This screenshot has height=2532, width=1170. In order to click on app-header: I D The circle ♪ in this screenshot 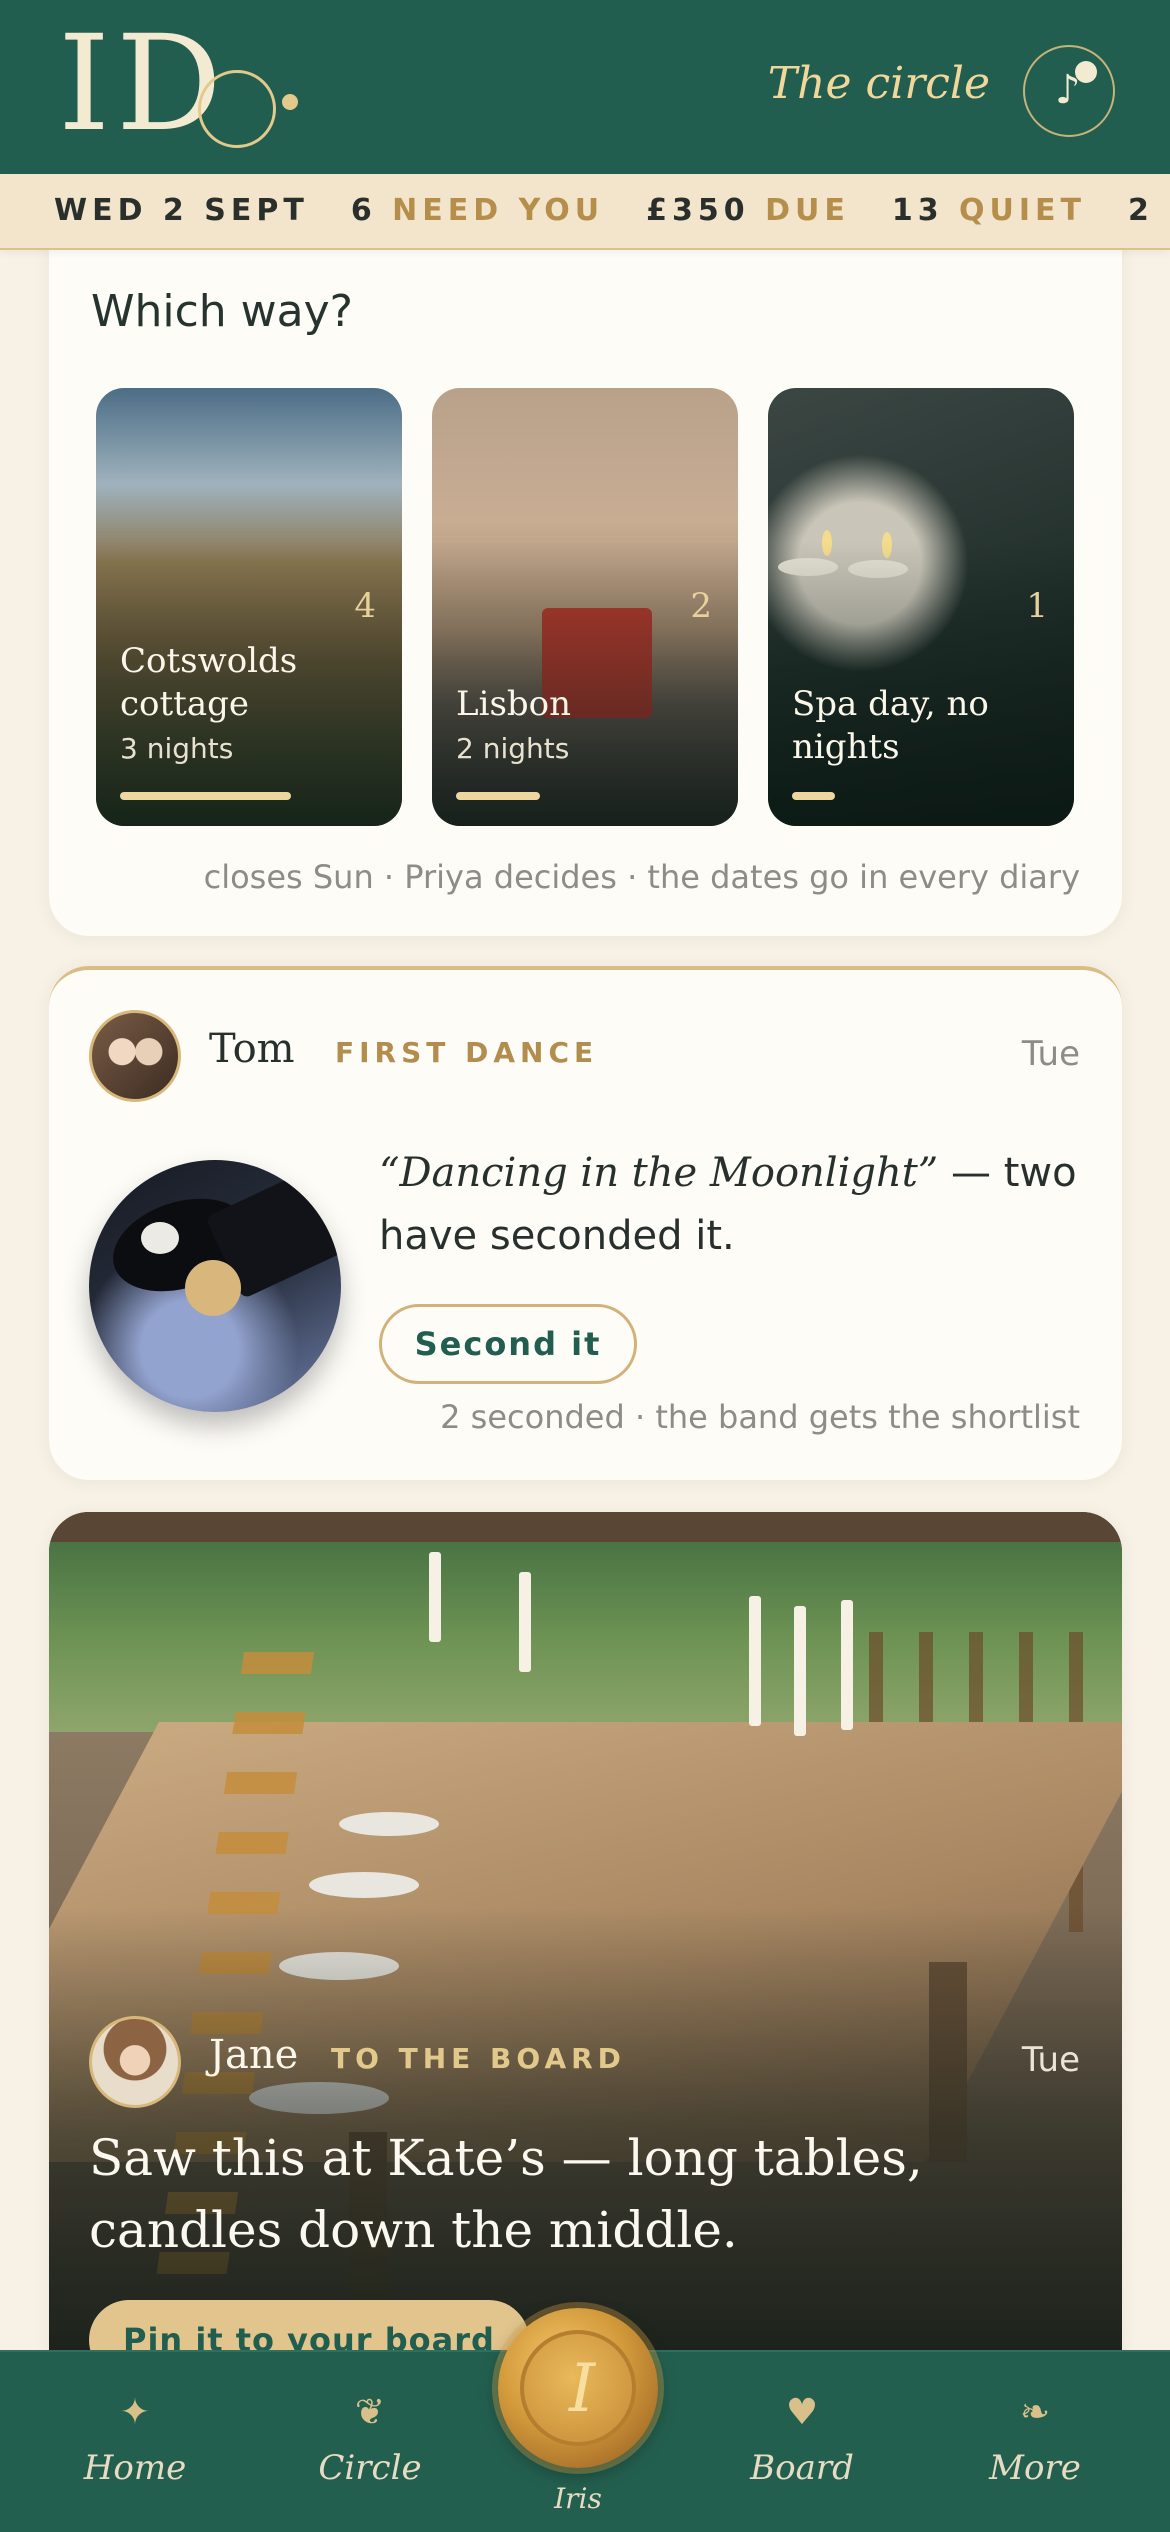, I will do `click(585, 87)`.